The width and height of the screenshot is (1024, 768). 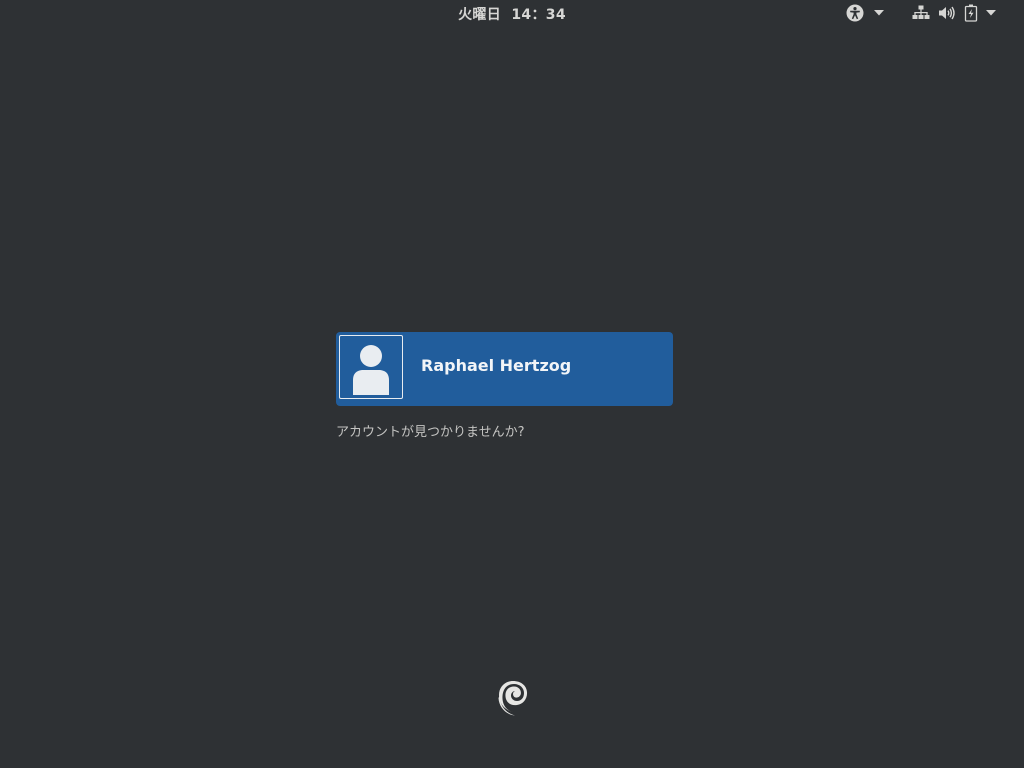 I want to click on volume-high-icon, so click(x=947, y=13).